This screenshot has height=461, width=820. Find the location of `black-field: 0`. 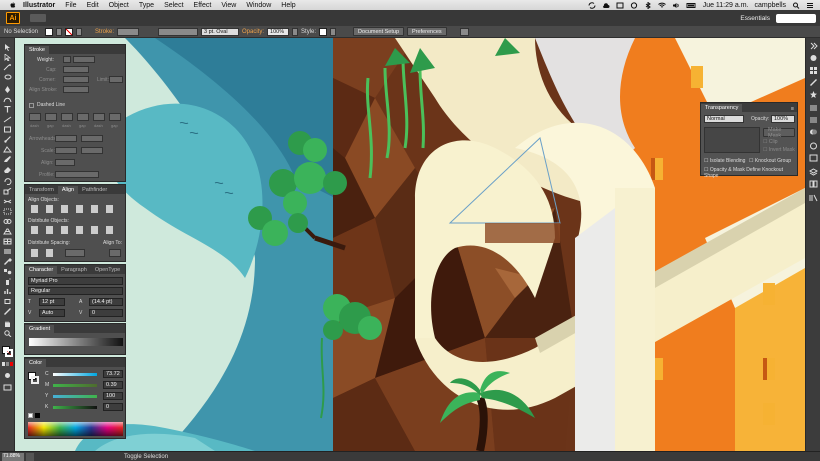

black-field: 0 is located at coordinates (113, 407).